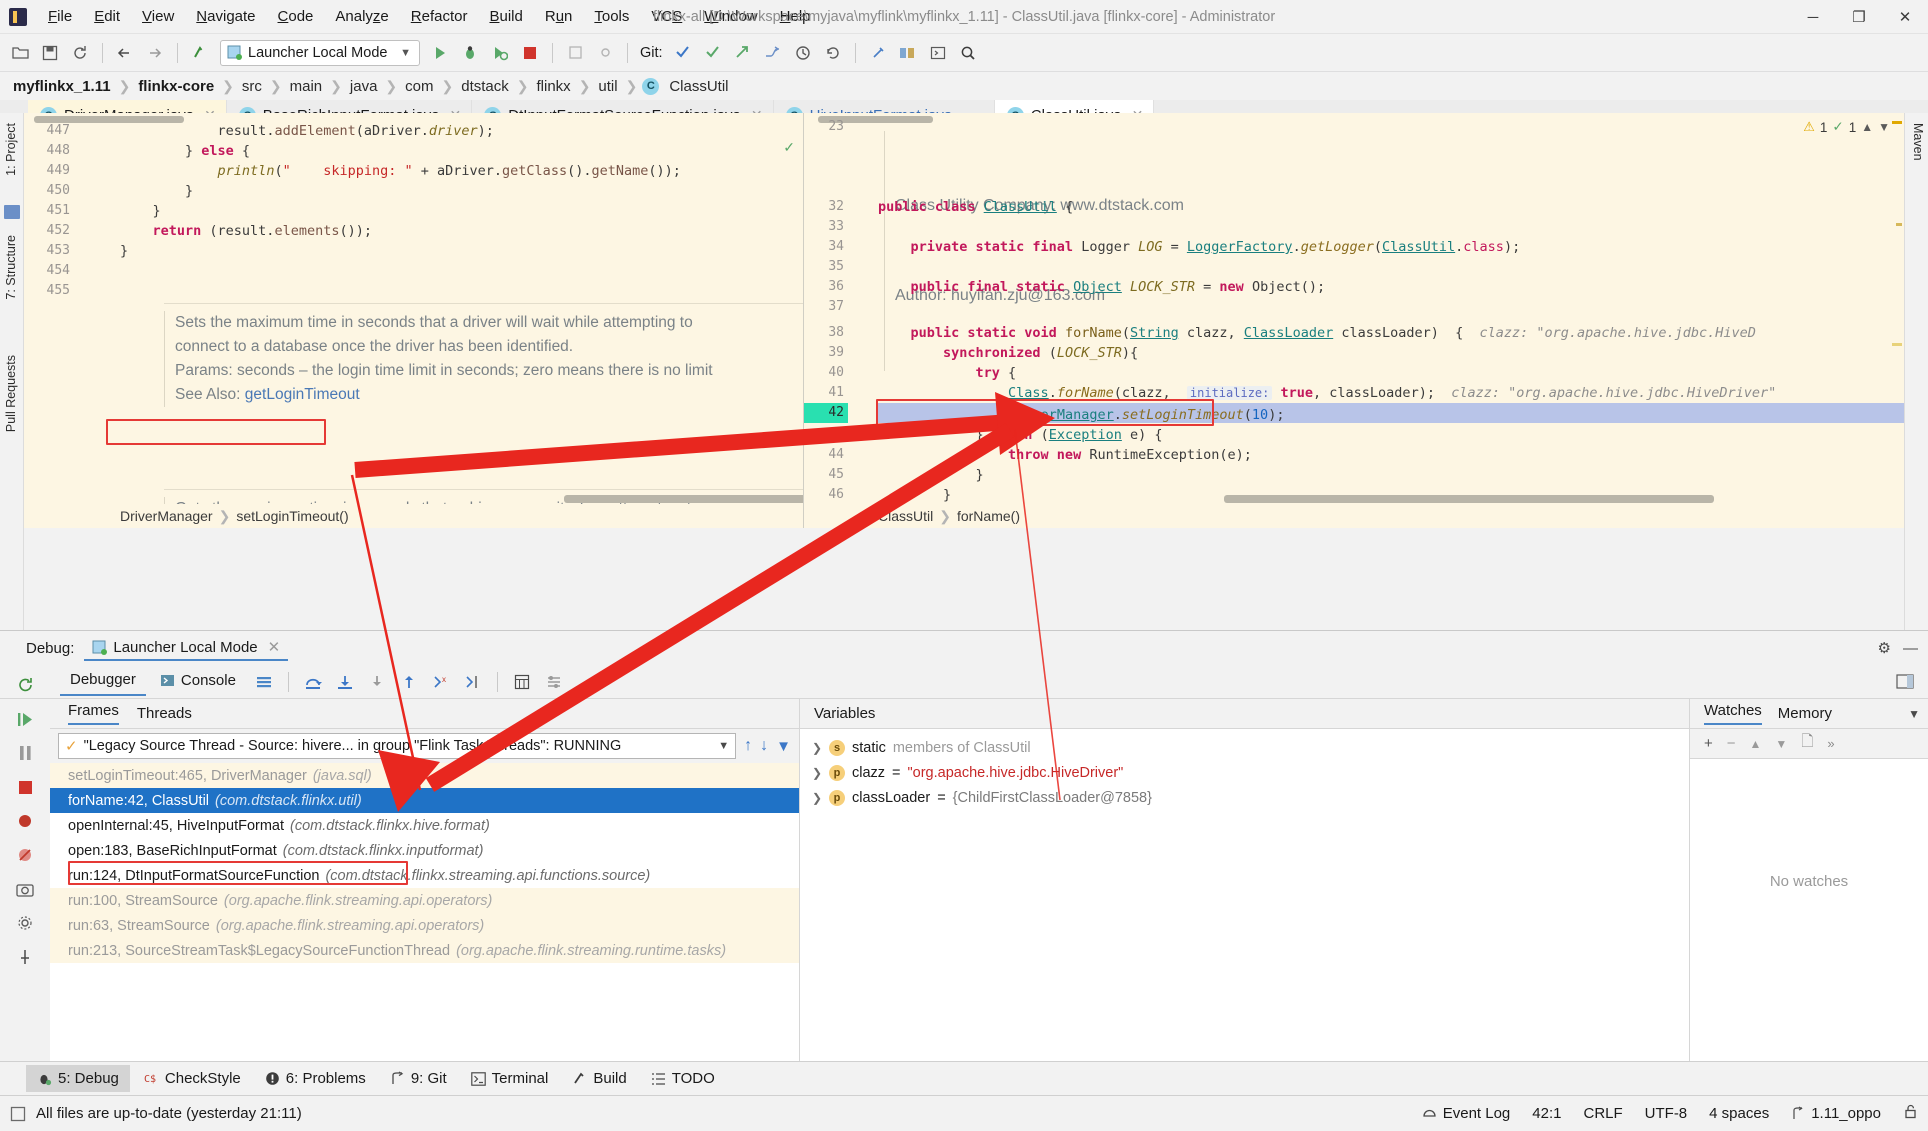  I want to click on commit-icon, so click(605, 53).